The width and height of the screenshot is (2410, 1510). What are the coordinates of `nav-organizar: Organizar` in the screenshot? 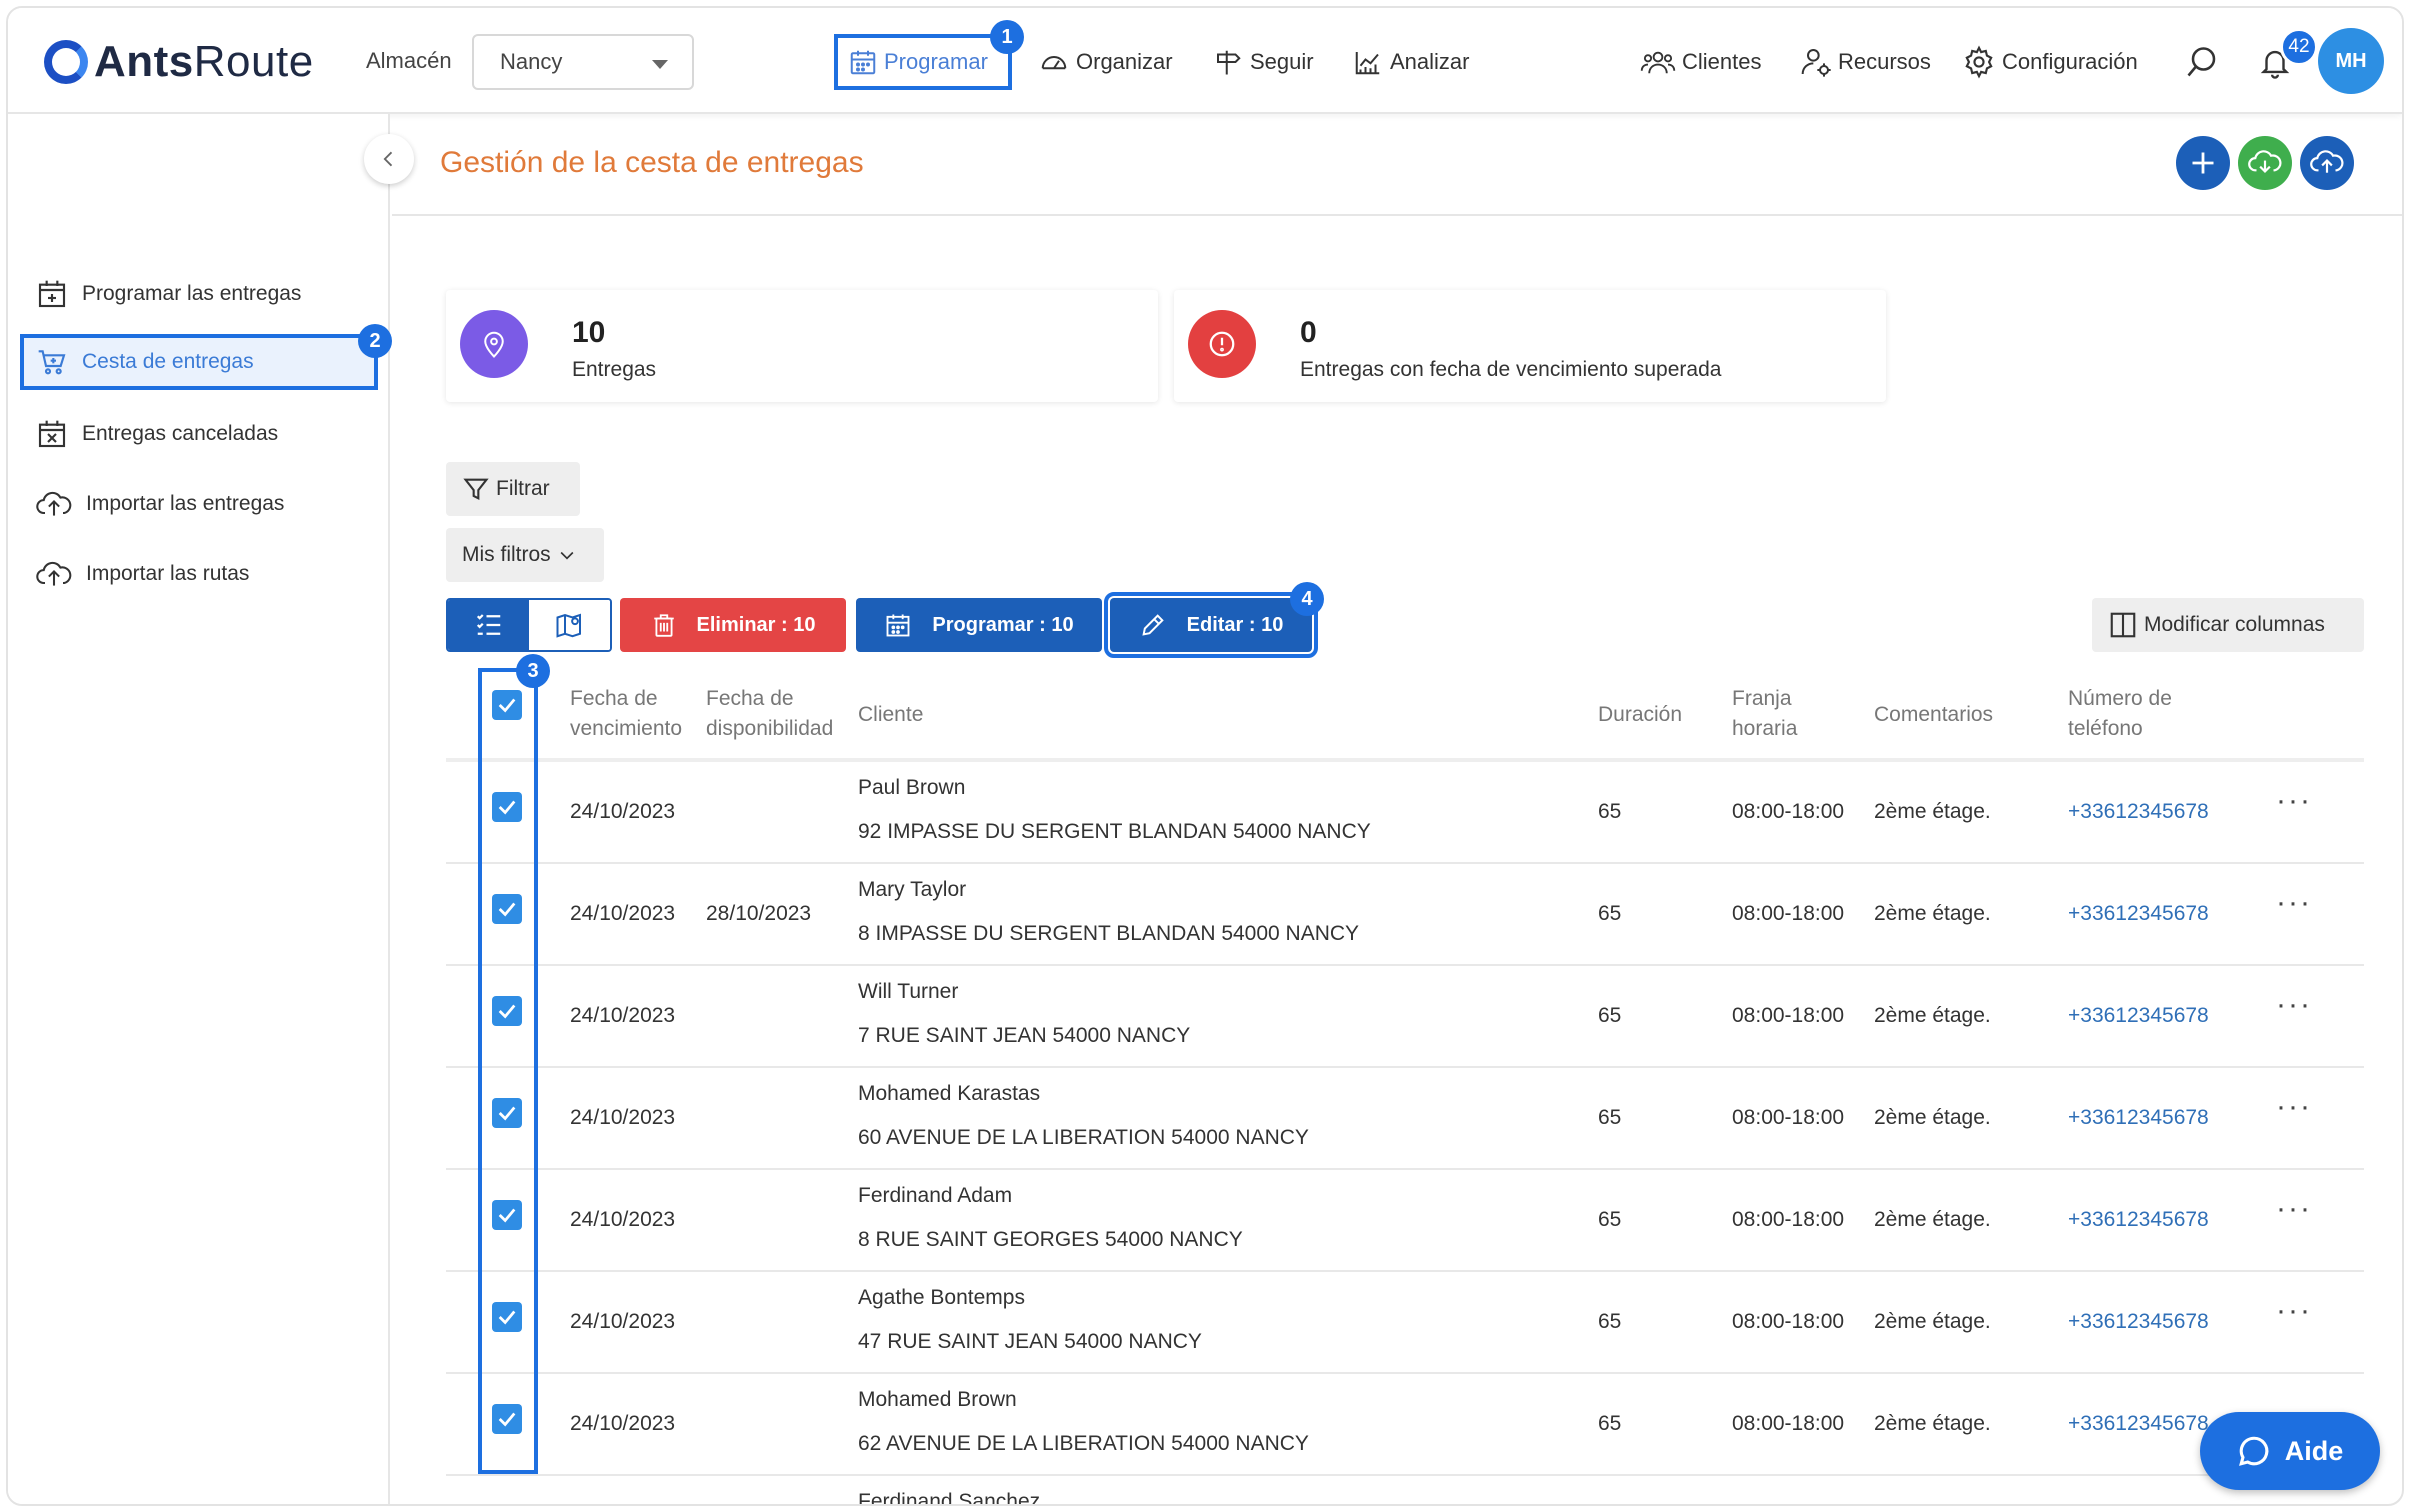 It's located at (1105, 62).